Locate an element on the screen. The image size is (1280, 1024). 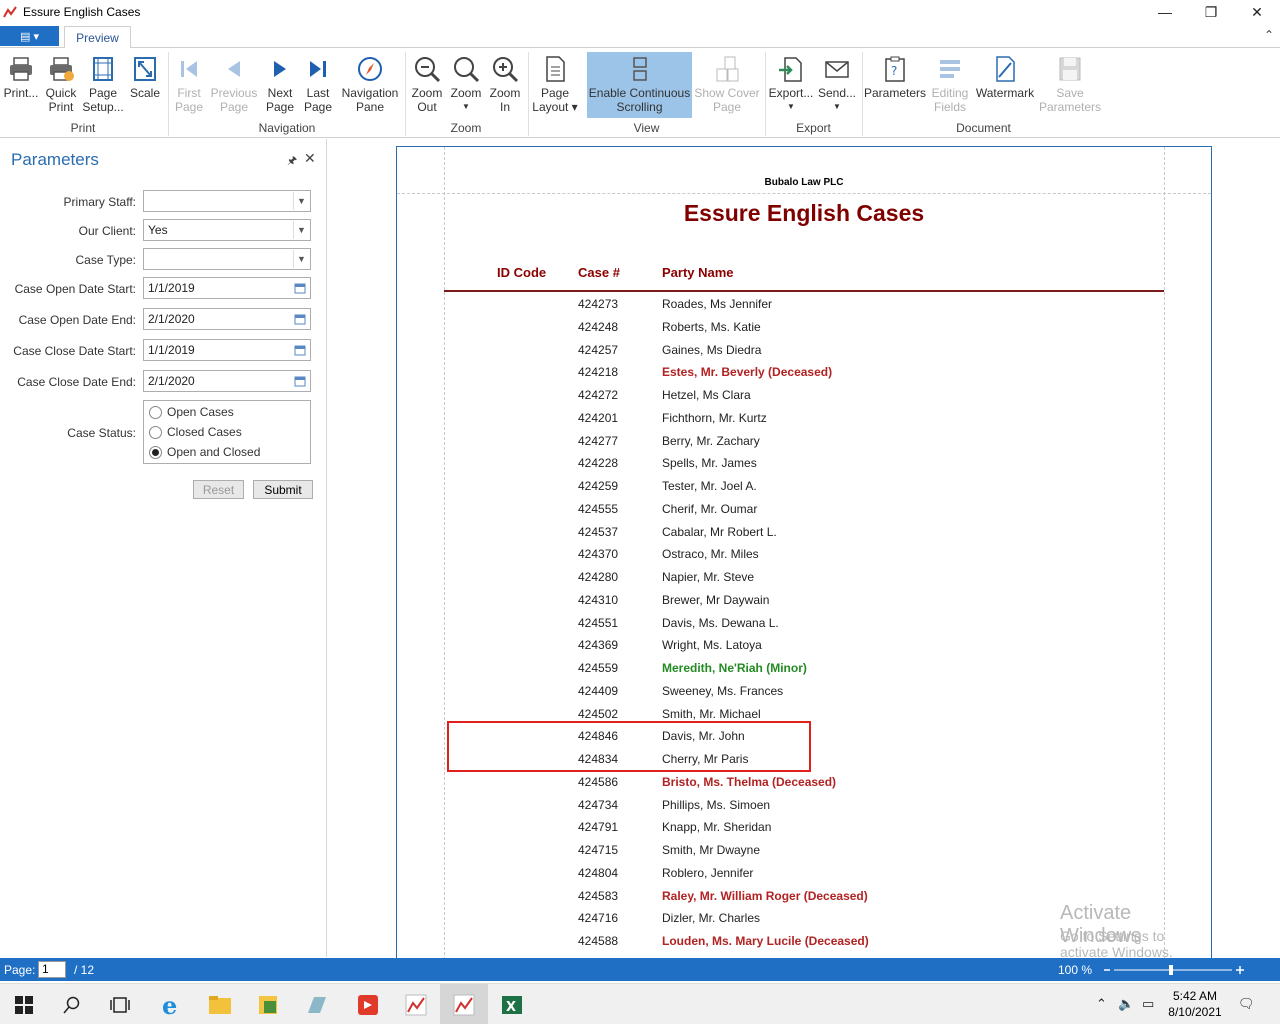
party-name: Smith, Mr. Michael is located at coordinates (711, 713).